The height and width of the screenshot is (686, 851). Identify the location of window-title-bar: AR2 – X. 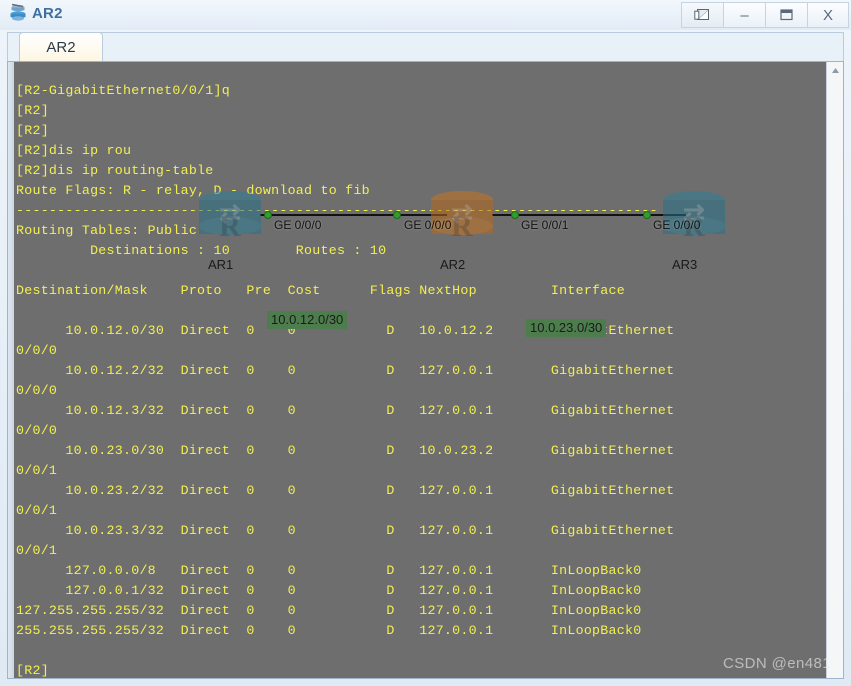
(425, 15).